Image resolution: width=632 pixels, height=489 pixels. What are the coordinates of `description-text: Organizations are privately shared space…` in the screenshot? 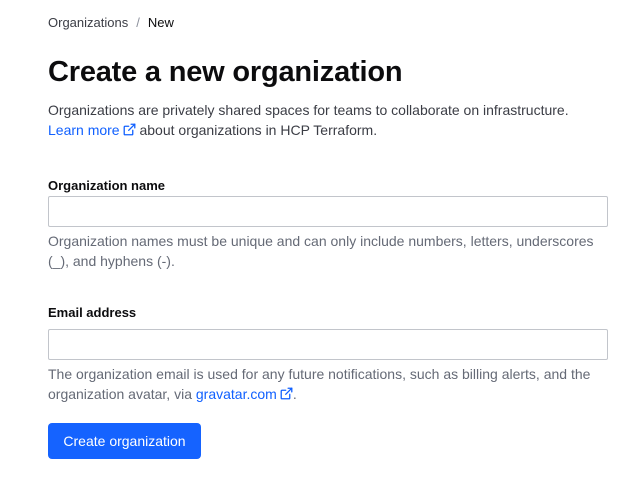 It's located at (308, 110).